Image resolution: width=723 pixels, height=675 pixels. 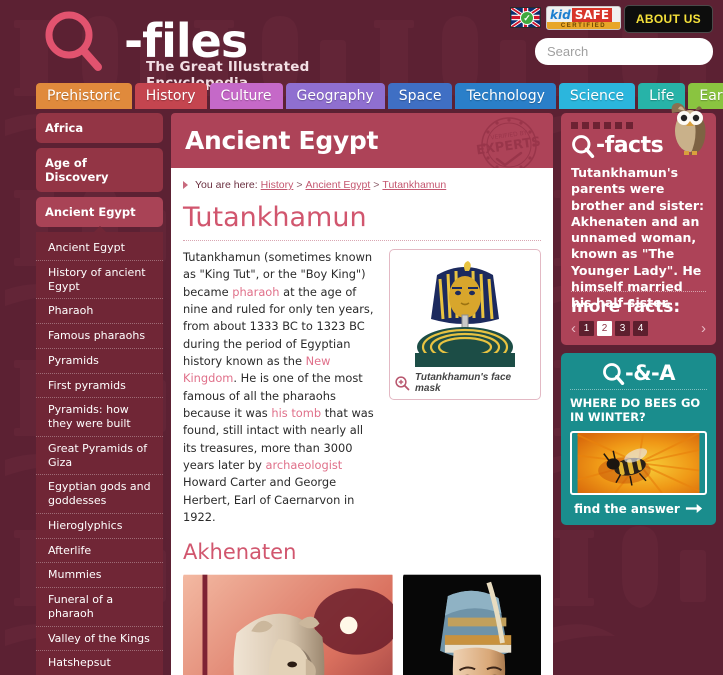 I want to click on facts-page-3: 3, so click(x=622, y=328).